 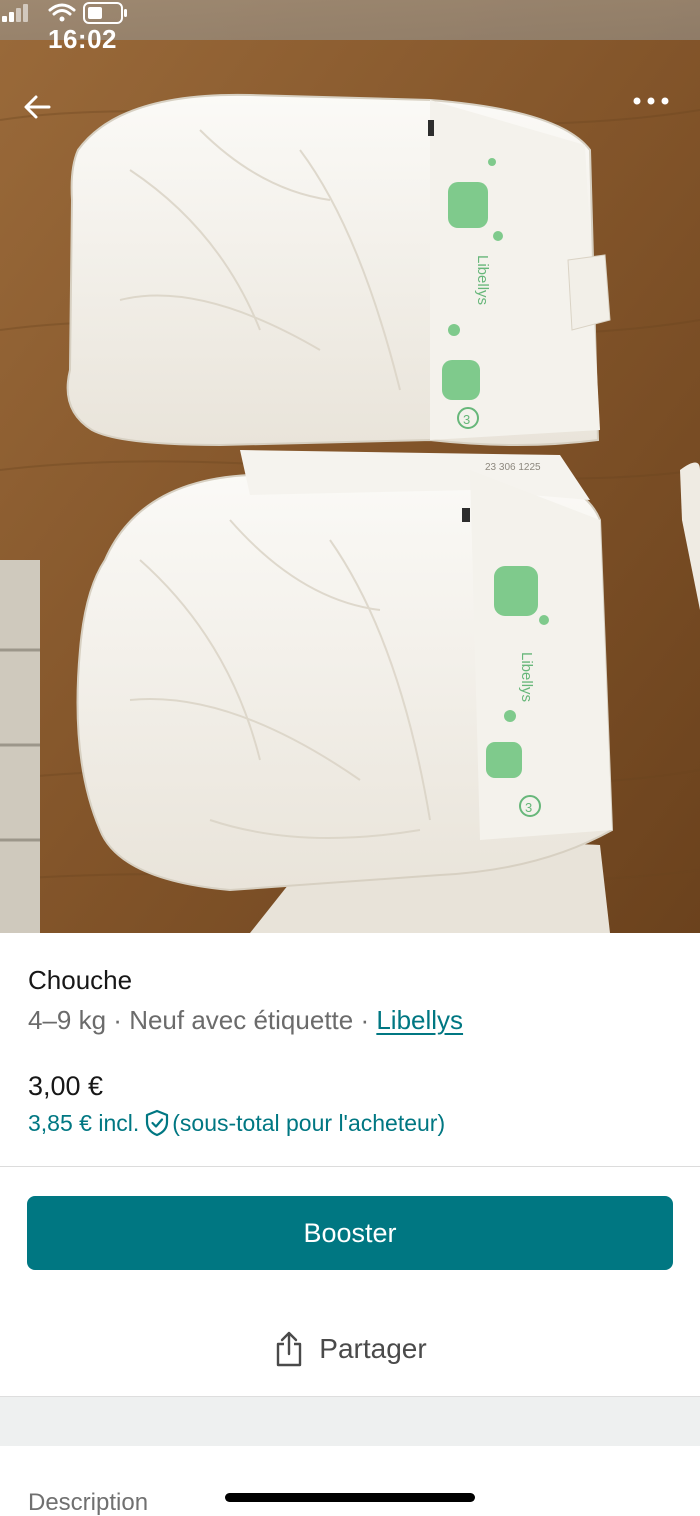 What do you see at coordinates (350, 1233) in the screenshot?
I see `booster-button: Booster` at bounding box center [350, 1233].